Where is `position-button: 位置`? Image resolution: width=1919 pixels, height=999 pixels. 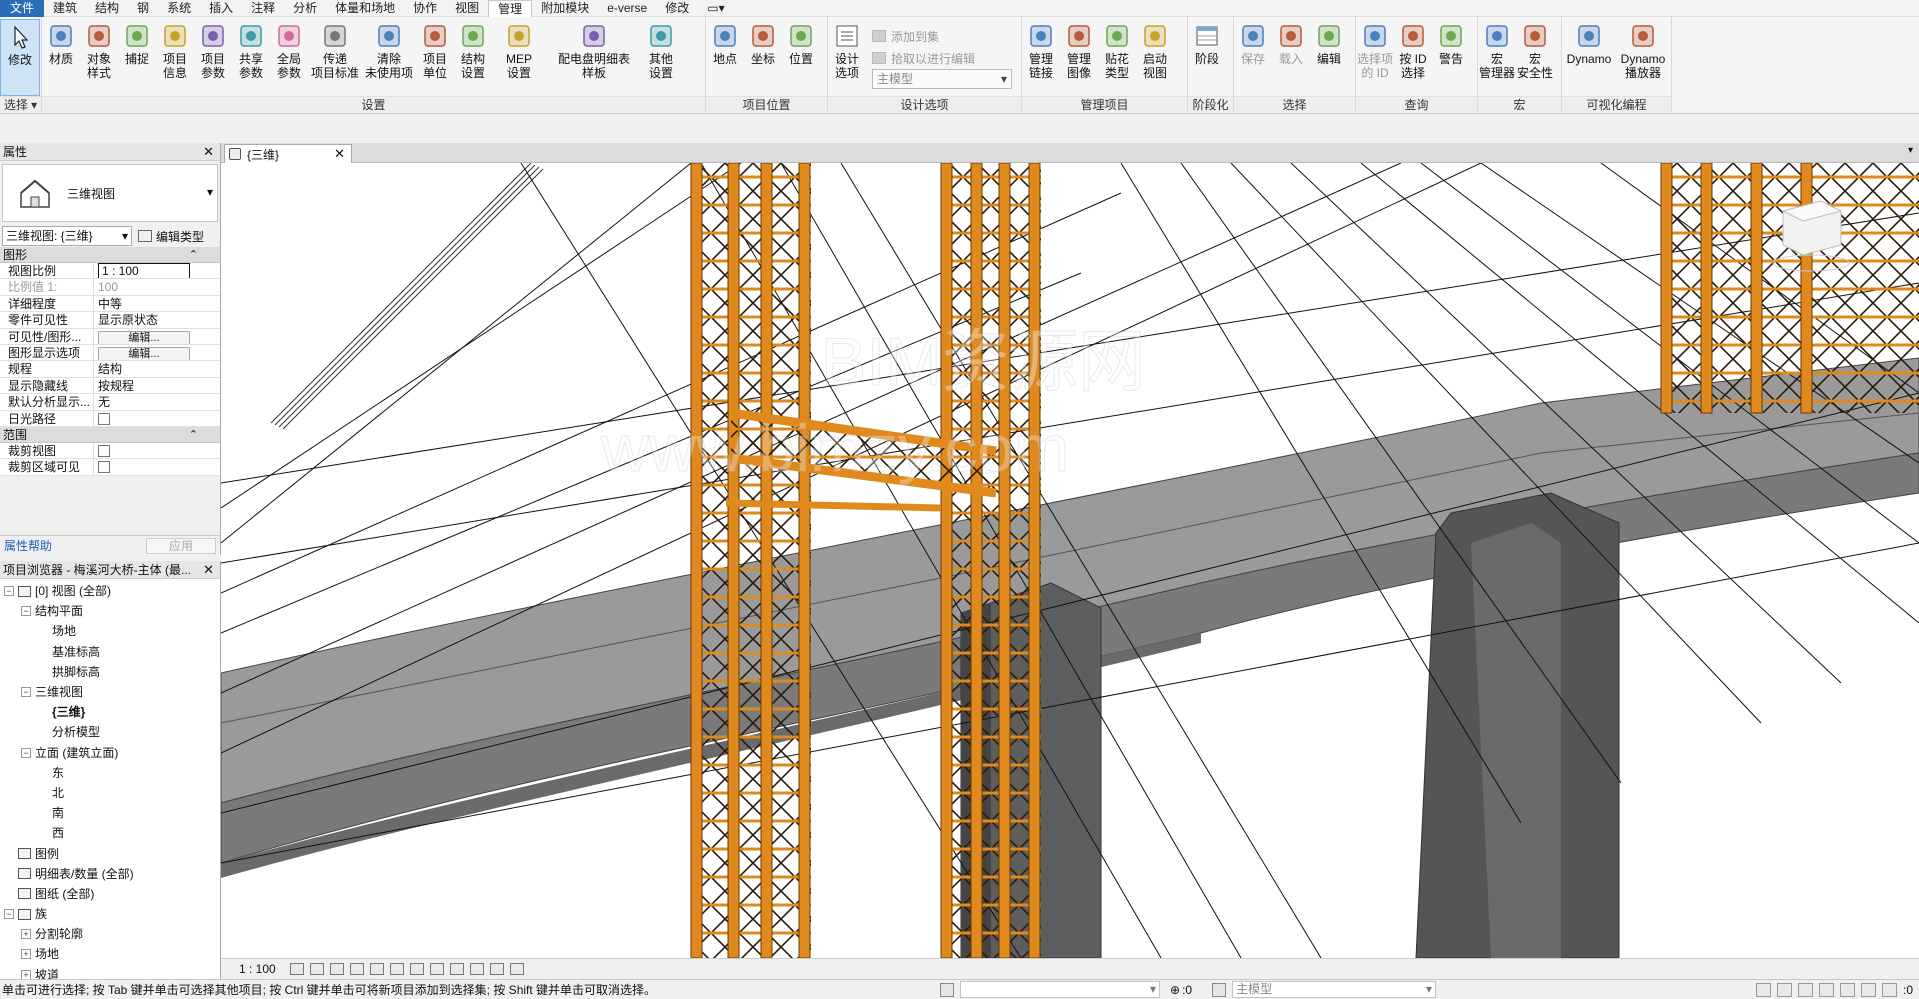 position-button: 位置 is located at coordinates (801, 57).